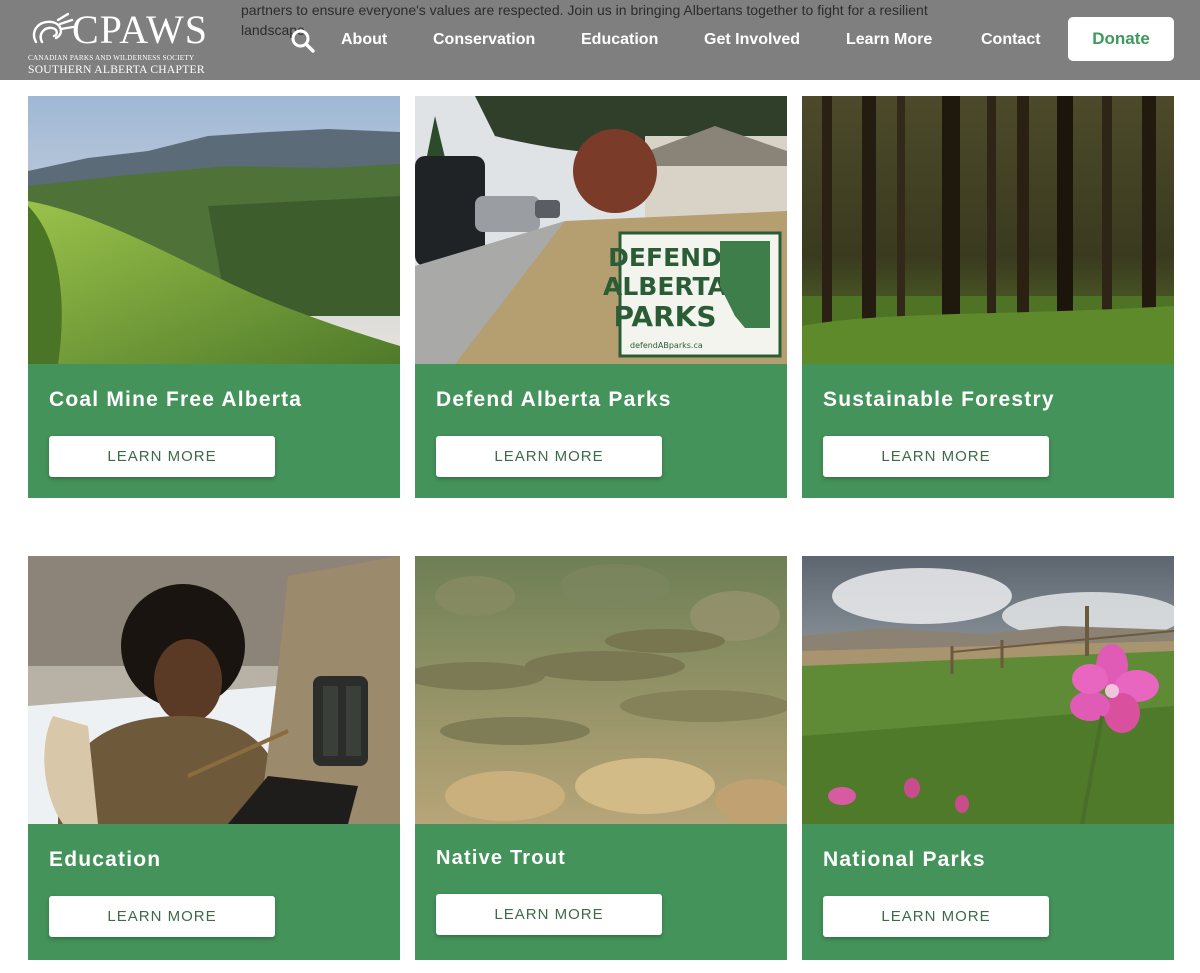  I want to click on card-national-parks: National Parks LEARN MORE, so click(988, 758).